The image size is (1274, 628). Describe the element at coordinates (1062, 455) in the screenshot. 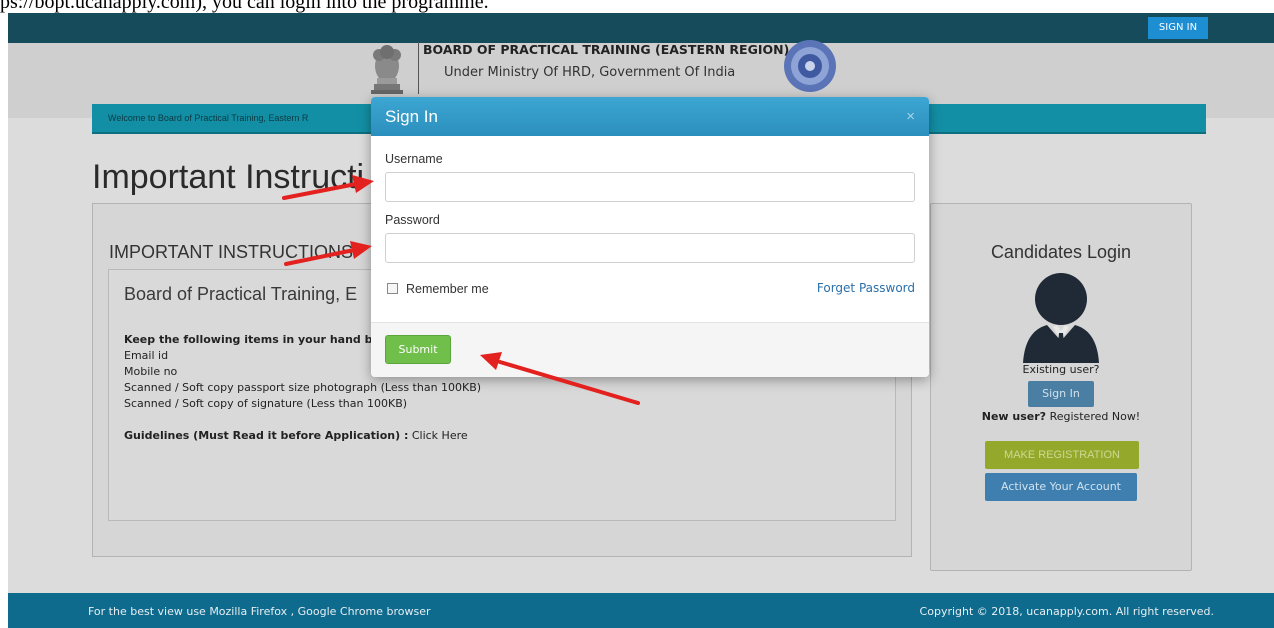

I see `make-registration-button: MAKE REGISTRATION` at that location.